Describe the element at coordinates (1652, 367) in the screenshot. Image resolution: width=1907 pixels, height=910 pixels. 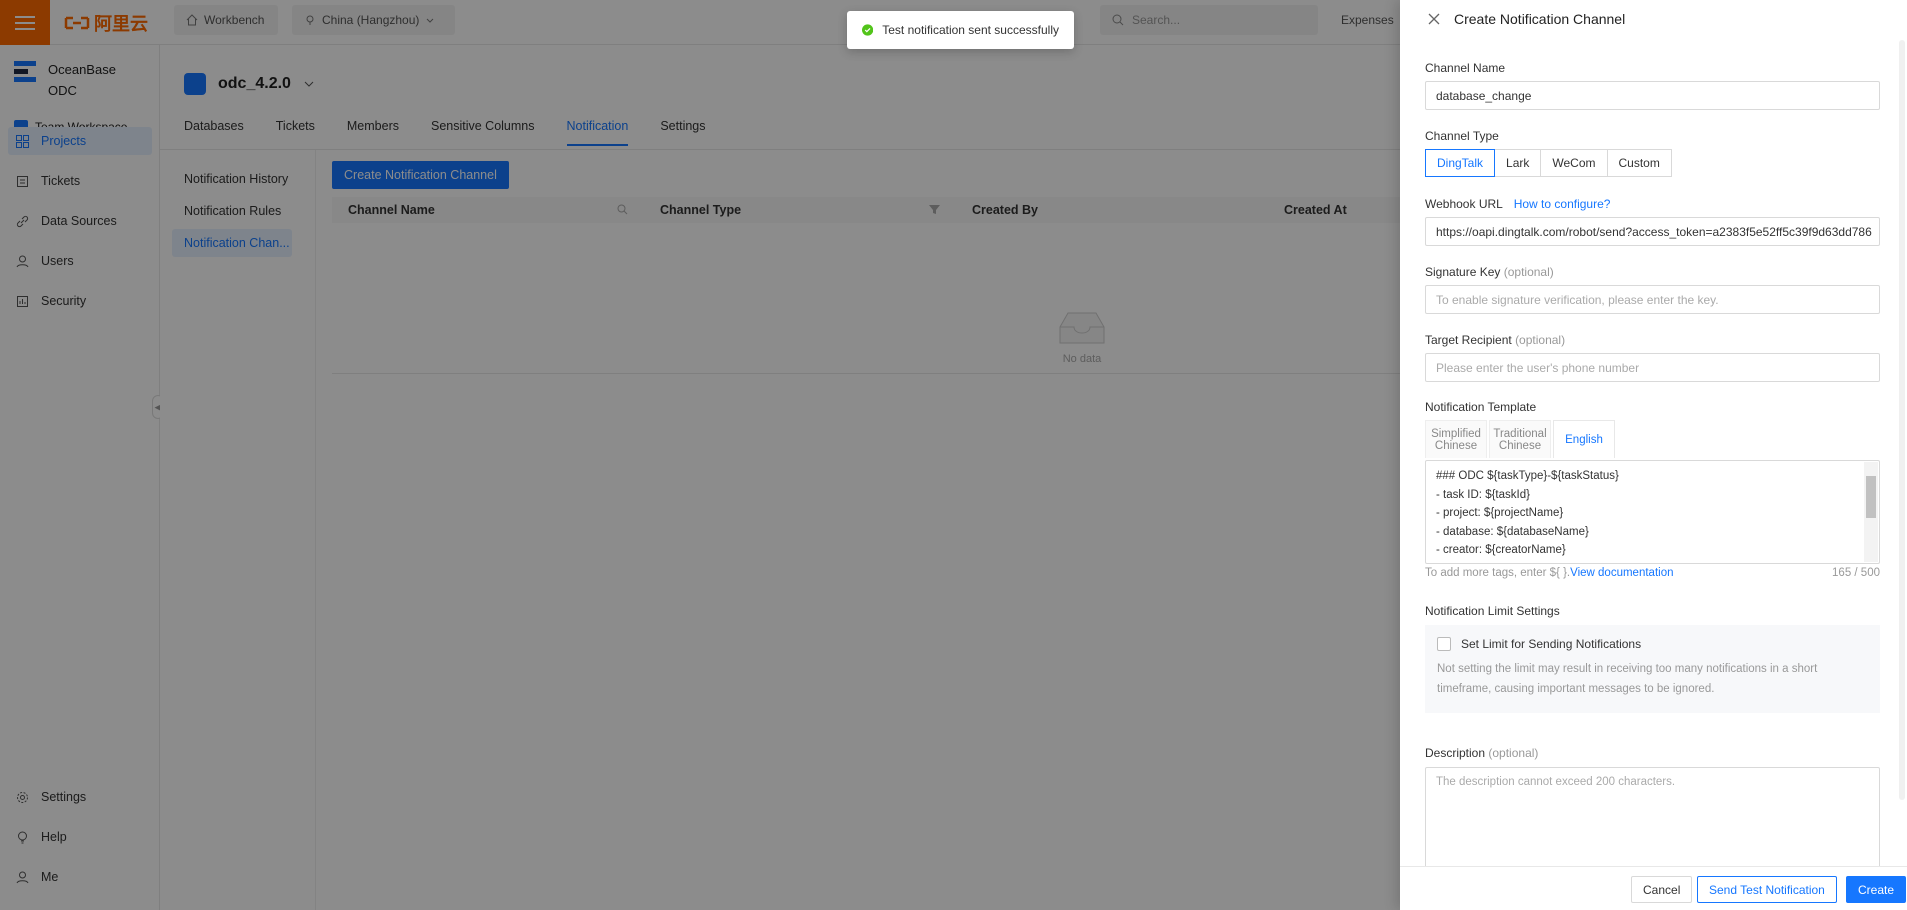
I see `target-recipient-input: Please enter the user's phone number` at that location.